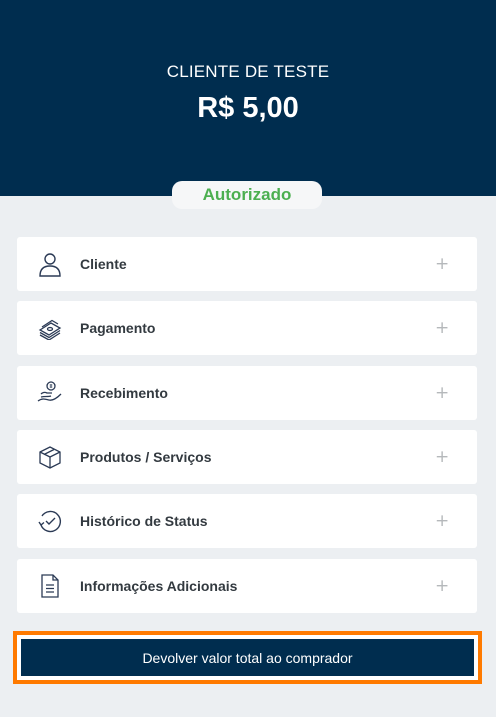 This screenshot has height=717, width=496. What do you see at coordinates (146, 457) in the screenshot?
I see `section-label: Produtos / Serviços` at bounding box center [146, 457].